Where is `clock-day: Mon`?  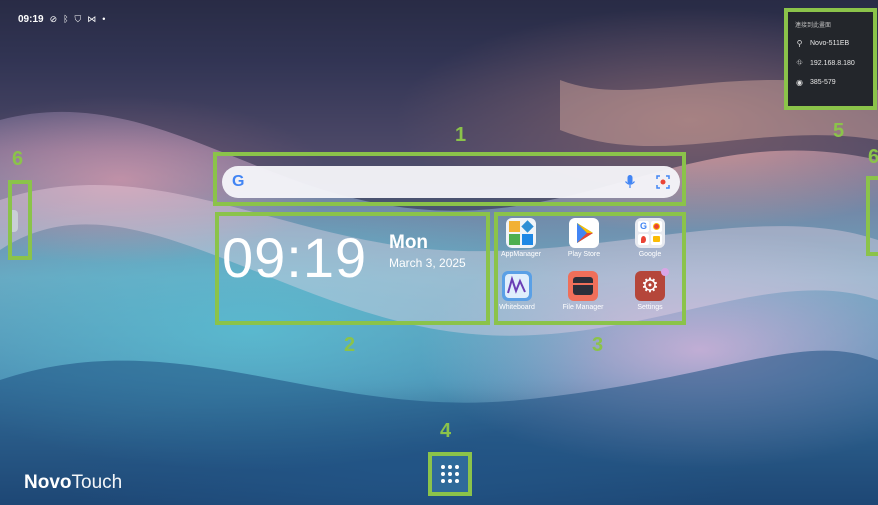 clock-day: Mon is located at coordinates (409, 242).